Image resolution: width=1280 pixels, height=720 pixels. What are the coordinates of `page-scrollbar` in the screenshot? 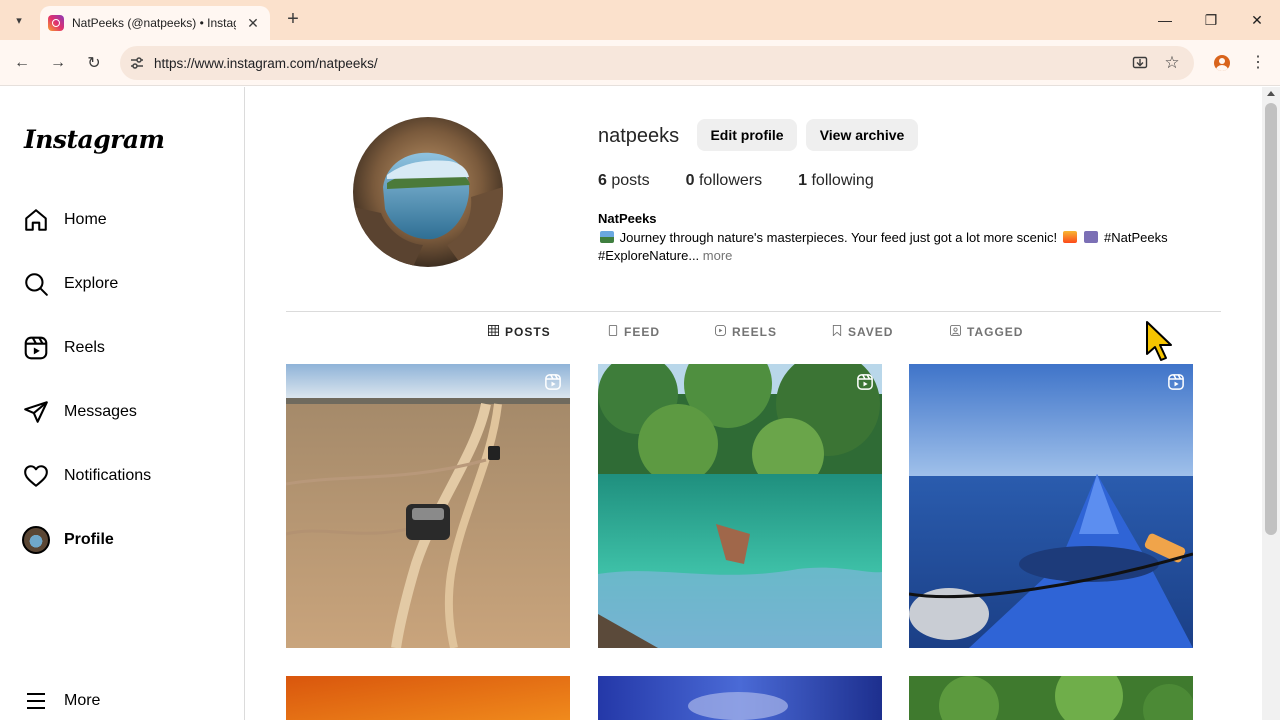 It's located at (1271, 403).